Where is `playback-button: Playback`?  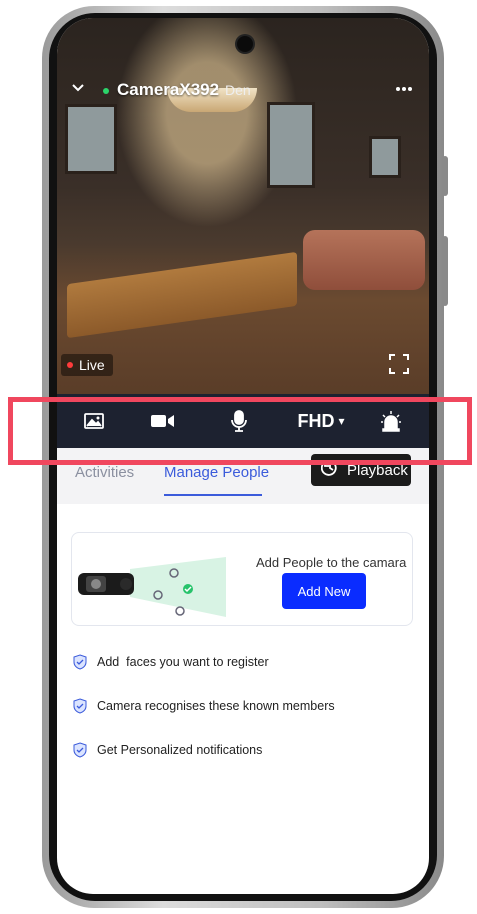
playback-button: Playback is located at coordinates (361, 470).